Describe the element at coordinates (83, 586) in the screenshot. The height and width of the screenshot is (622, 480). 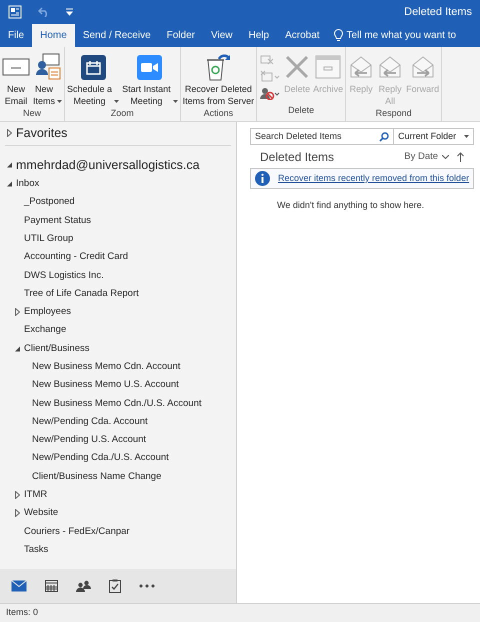
I see `people-icon` at that location.